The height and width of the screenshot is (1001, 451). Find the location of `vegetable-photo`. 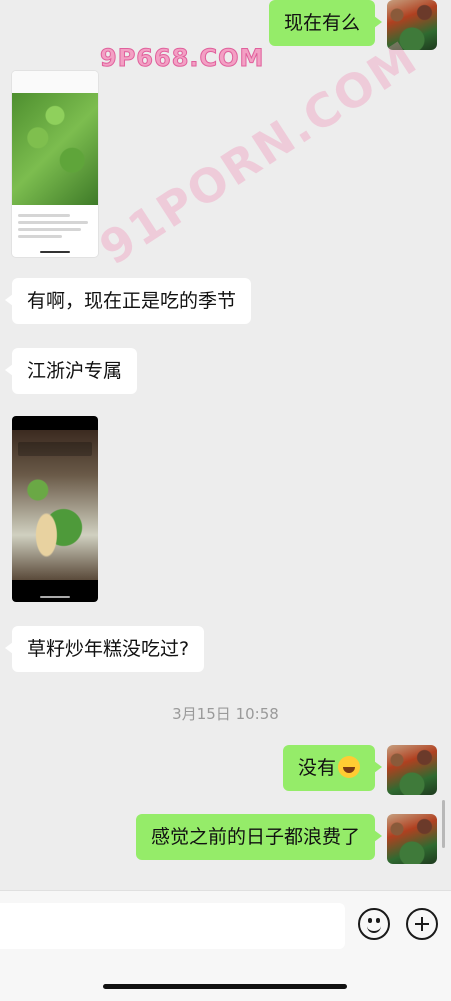

vegetable-photo is located at coordinates (55, 149).